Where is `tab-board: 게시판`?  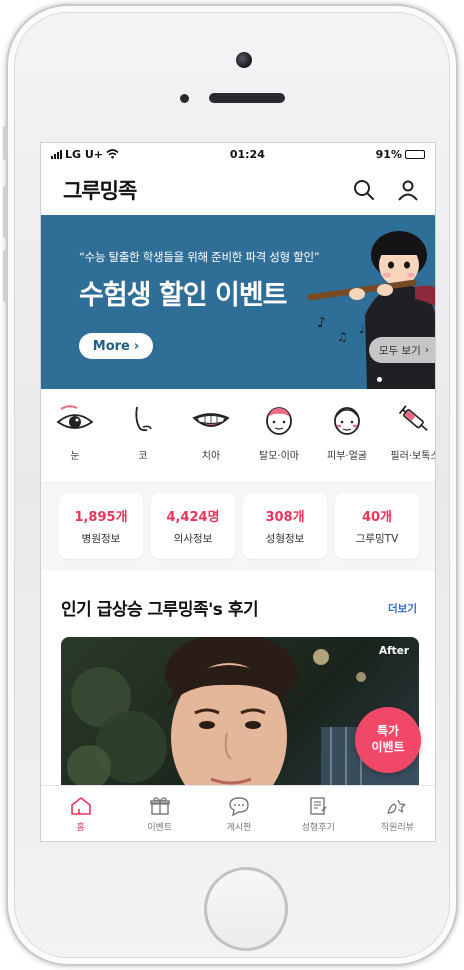
tab-board: 게시판 is located at coordinates (238, 813).